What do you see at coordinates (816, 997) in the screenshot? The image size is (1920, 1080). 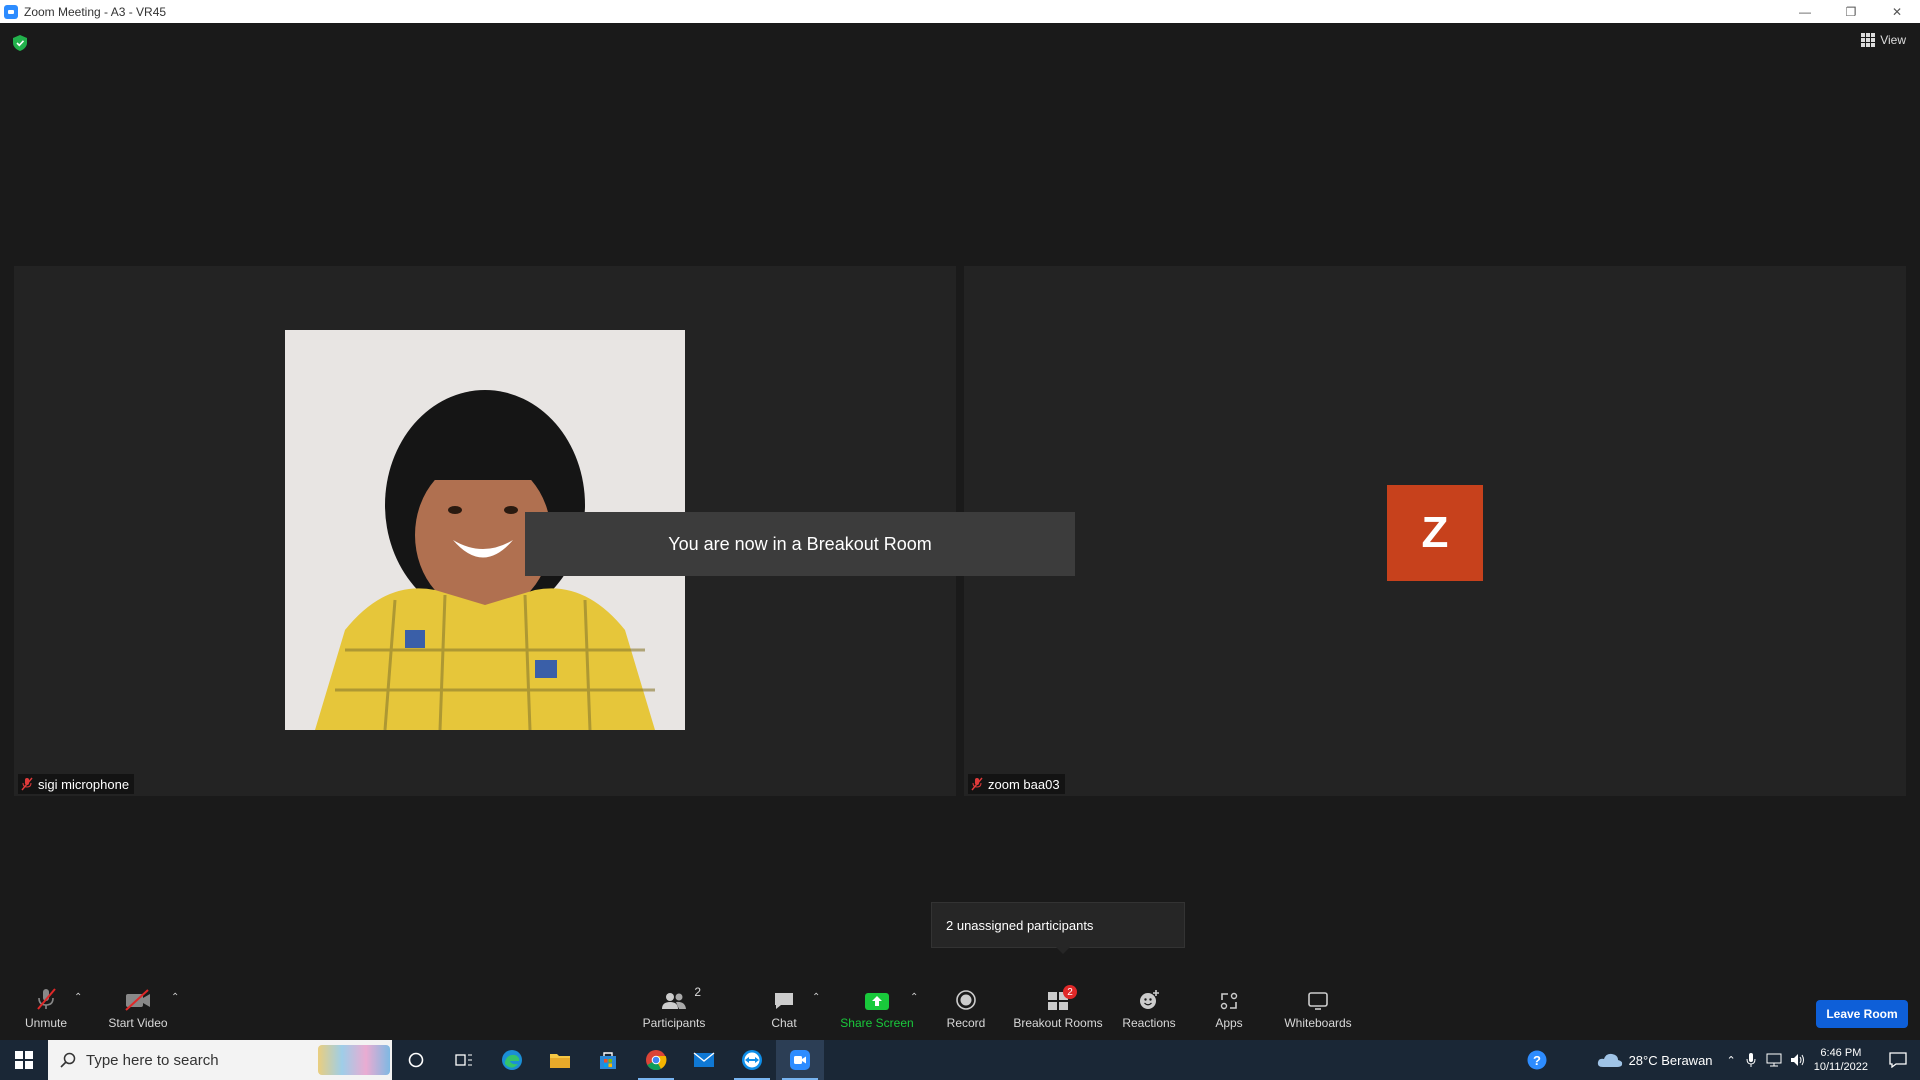 I see `chat-options-caret-icon: ⌃` at bounding box center [816, 997].